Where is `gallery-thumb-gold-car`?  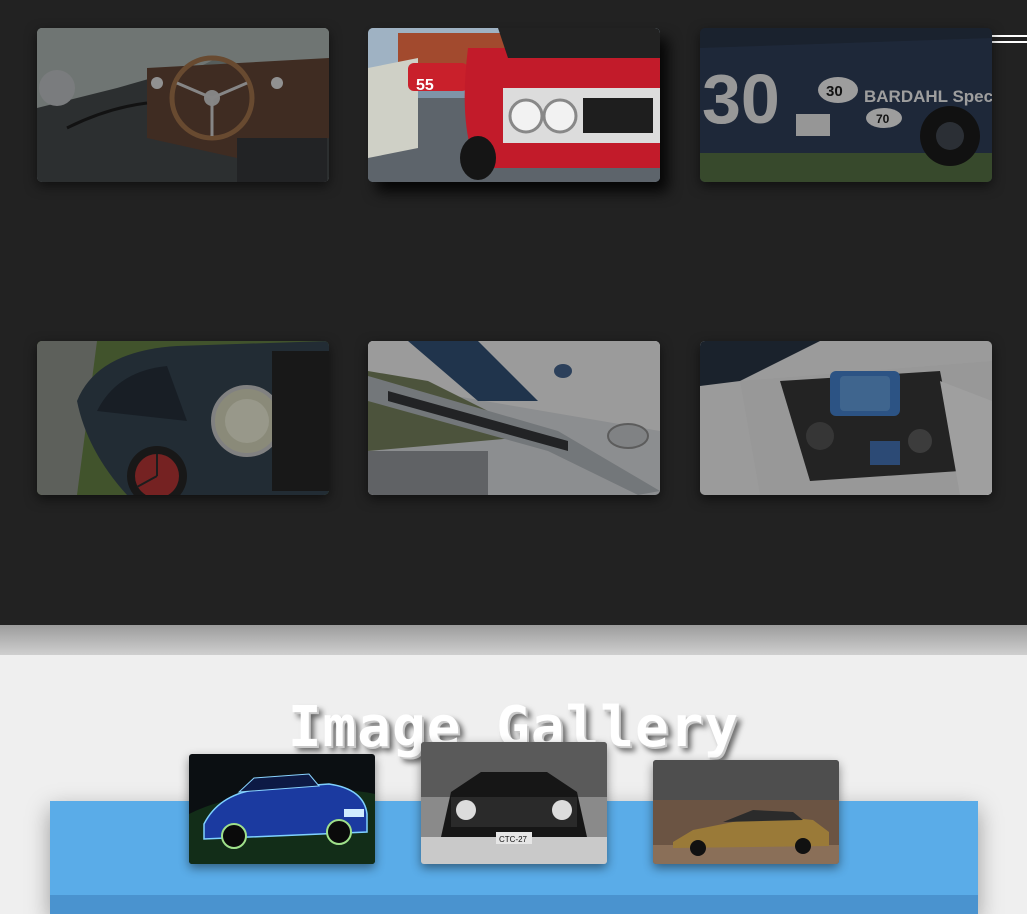
gallery-thumb-gold-car is located at coordinates (746, 812).